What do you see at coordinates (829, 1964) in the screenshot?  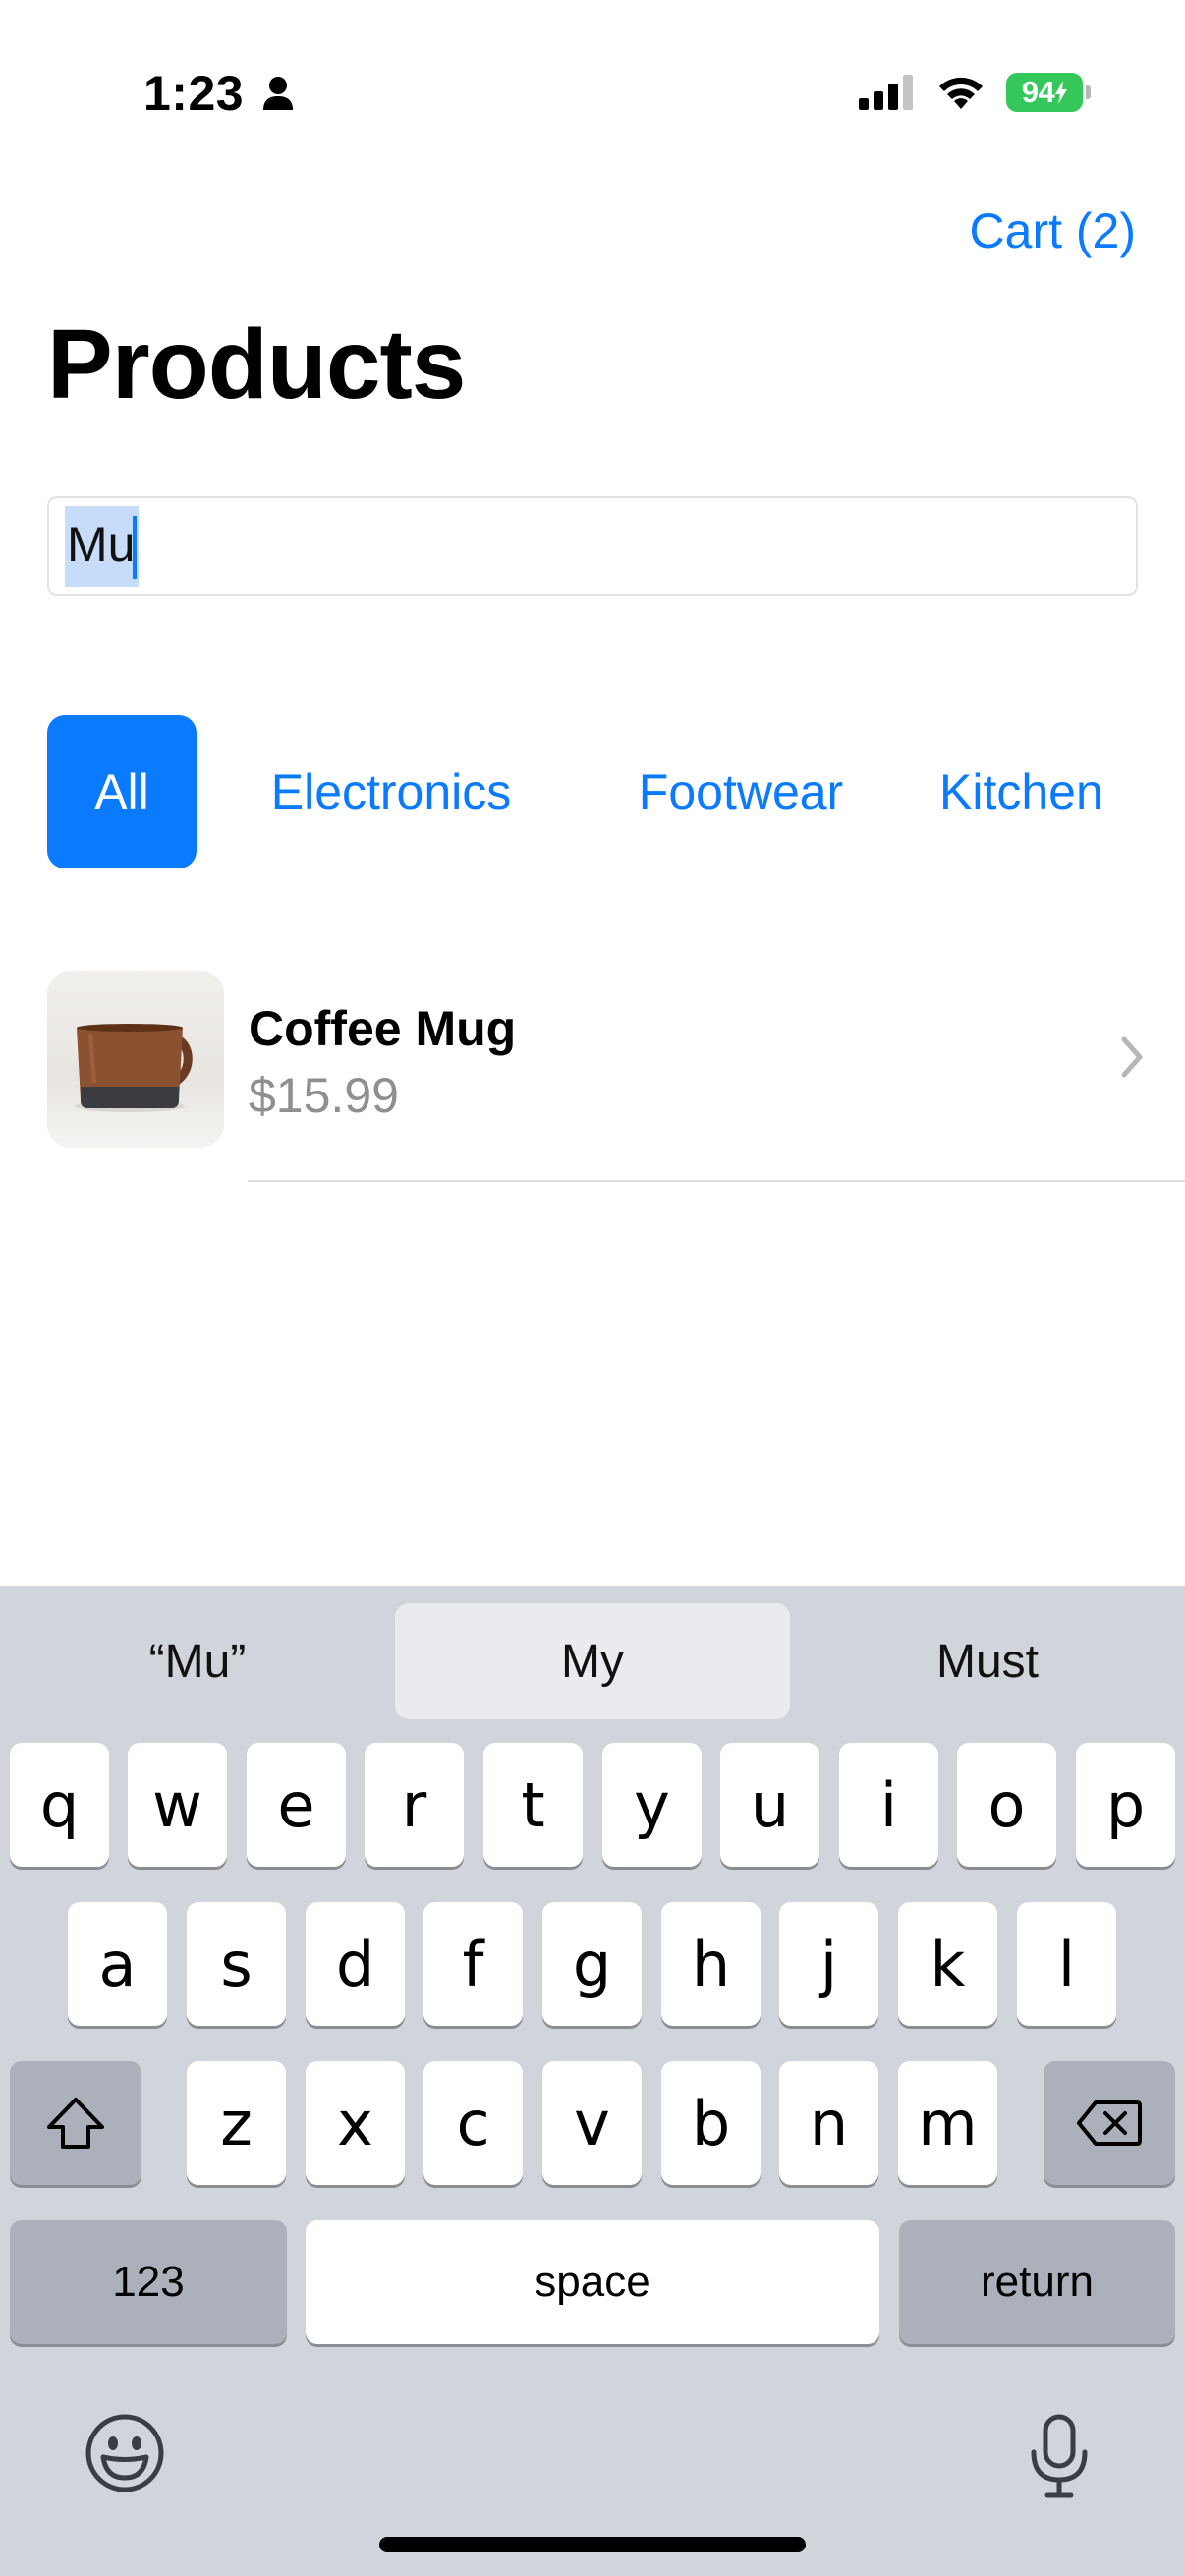 I see `key-j: j` at bounding box center [829, 1964].